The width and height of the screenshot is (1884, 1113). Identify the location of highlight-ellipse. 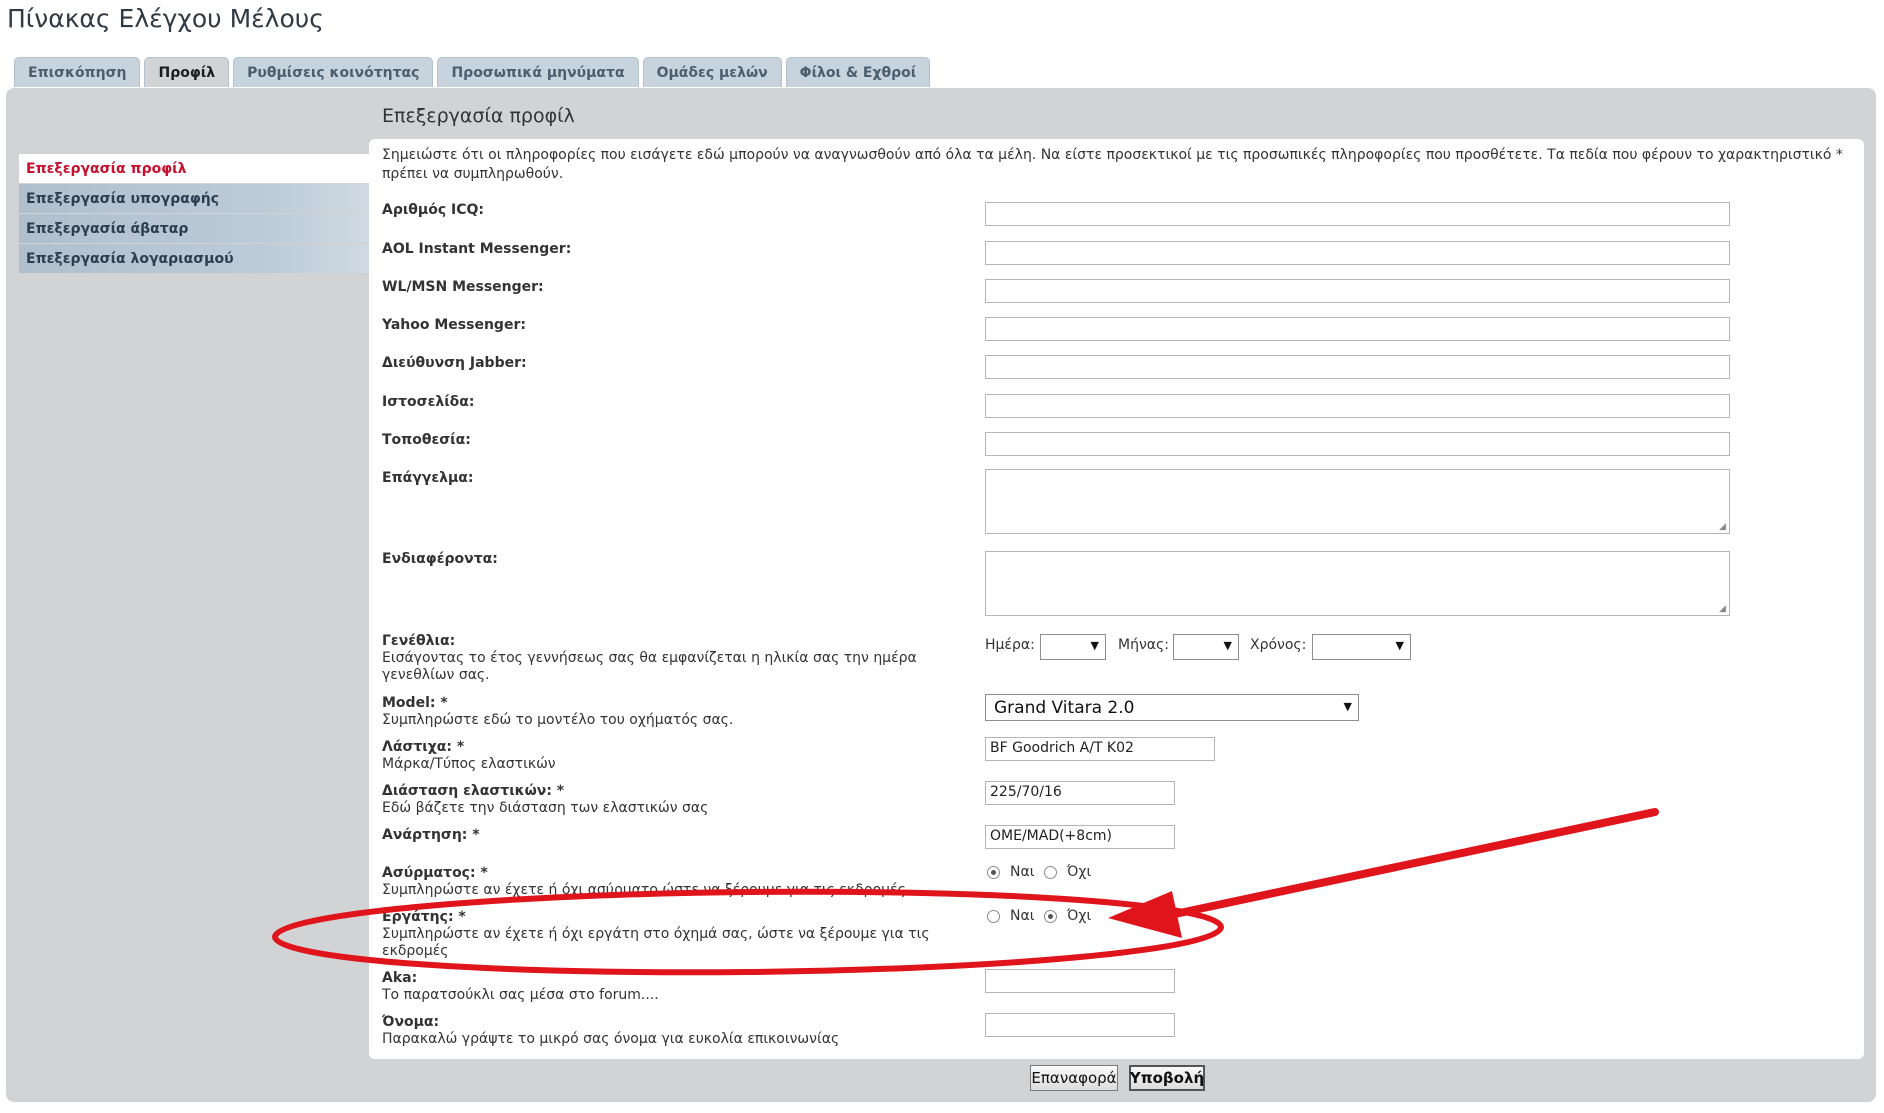
(748, 932).